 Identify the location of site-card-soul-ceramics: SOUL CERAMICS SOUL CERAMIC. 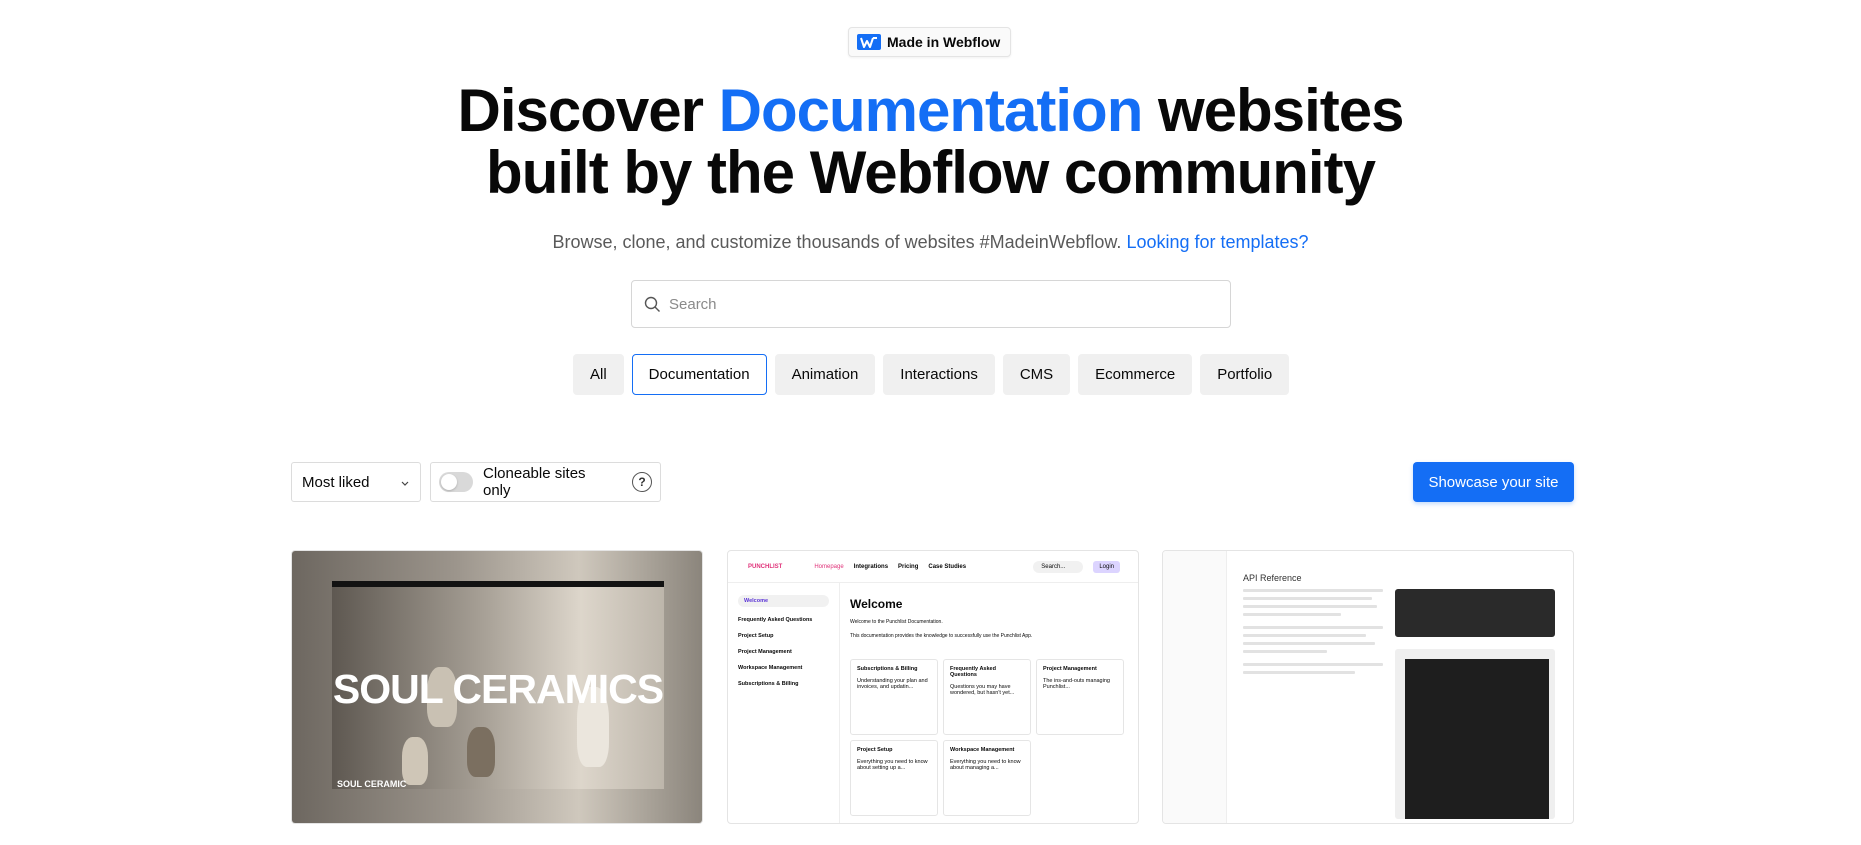
(497, 687).